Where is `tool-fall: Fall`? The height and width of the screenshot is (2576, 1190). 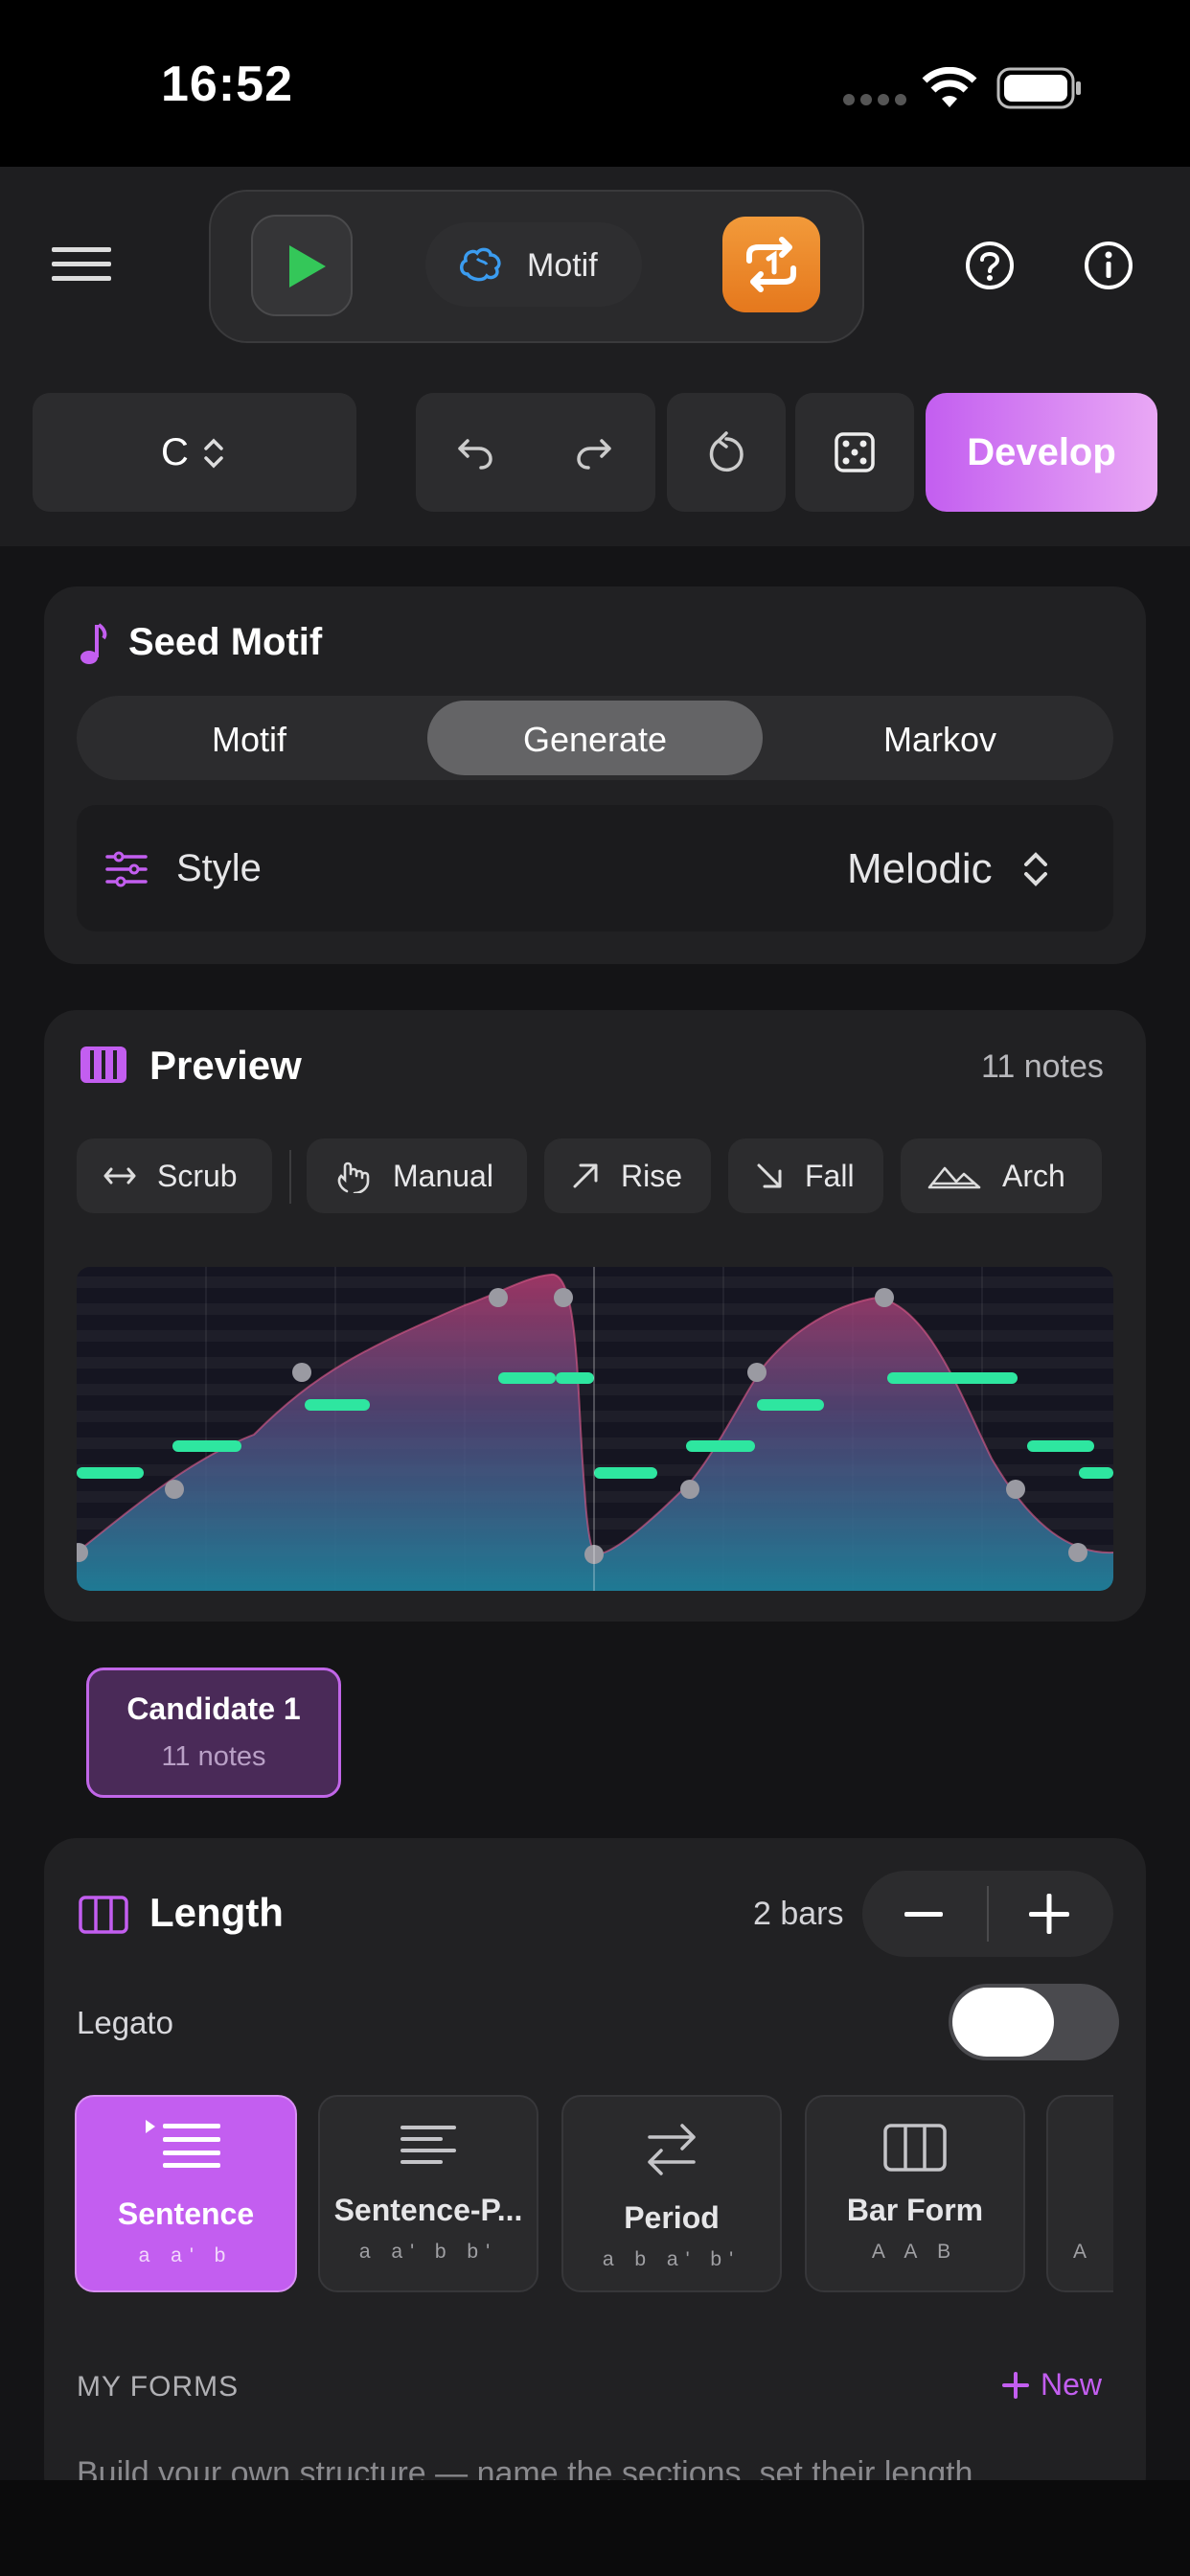
tool-fall: Fall is located at coordinates (806, 1176).